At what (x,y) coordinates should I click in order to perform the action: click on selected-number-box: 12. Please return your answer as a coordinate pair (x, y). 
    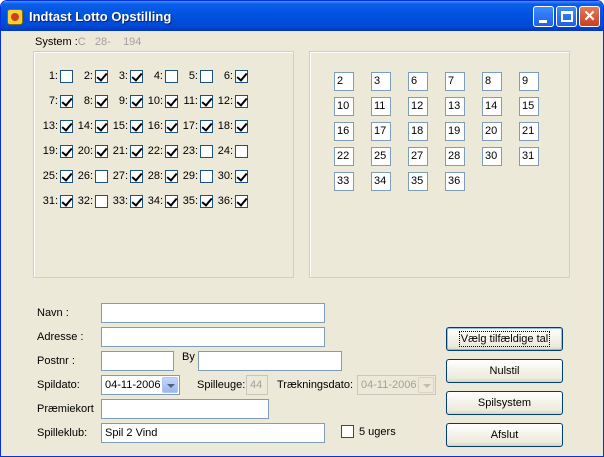
    Looking at the image, I should click on (418, 106).